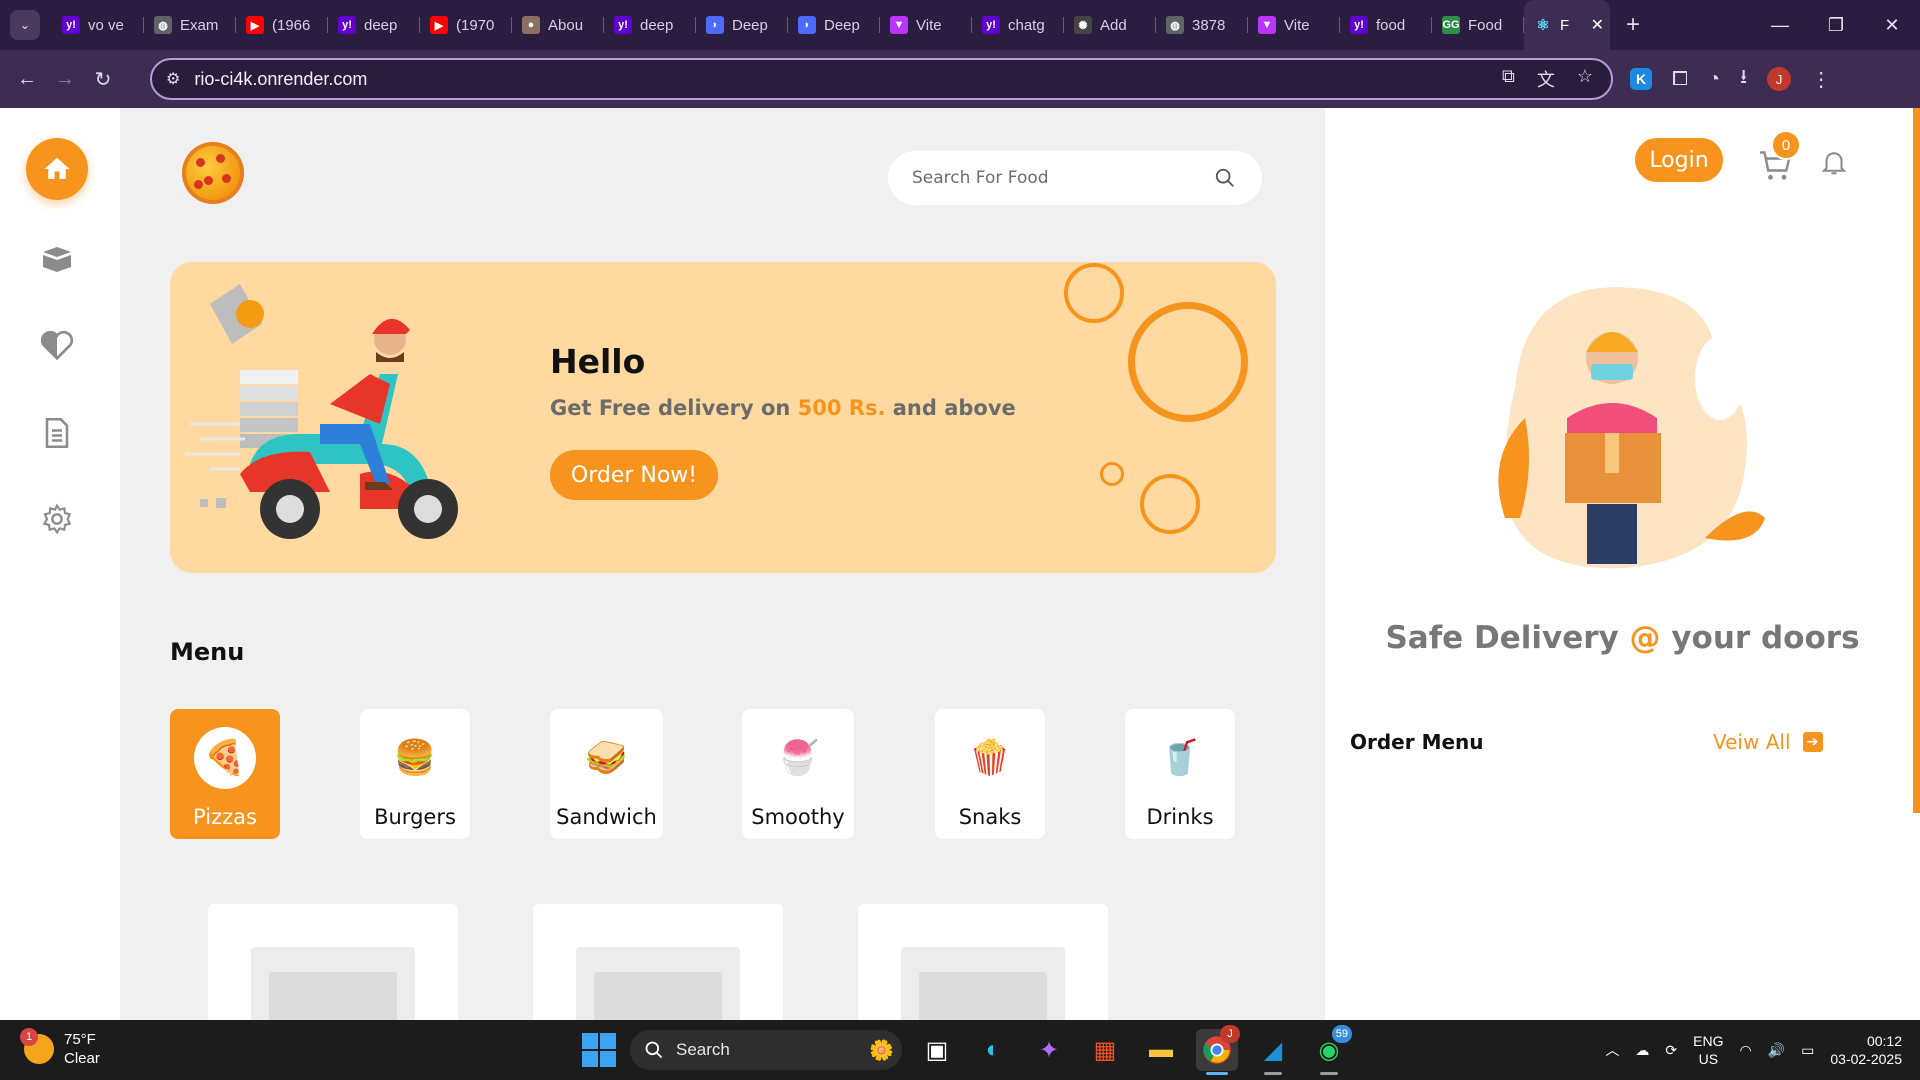 The image size is (1920, 1080). What do you see at coordinates (881, 79) in the screenshot?
I see `address-bar: ⚙ rio-ci4k.onrender.com ⧉ 文 ☆` at bounding box center [881, 79].